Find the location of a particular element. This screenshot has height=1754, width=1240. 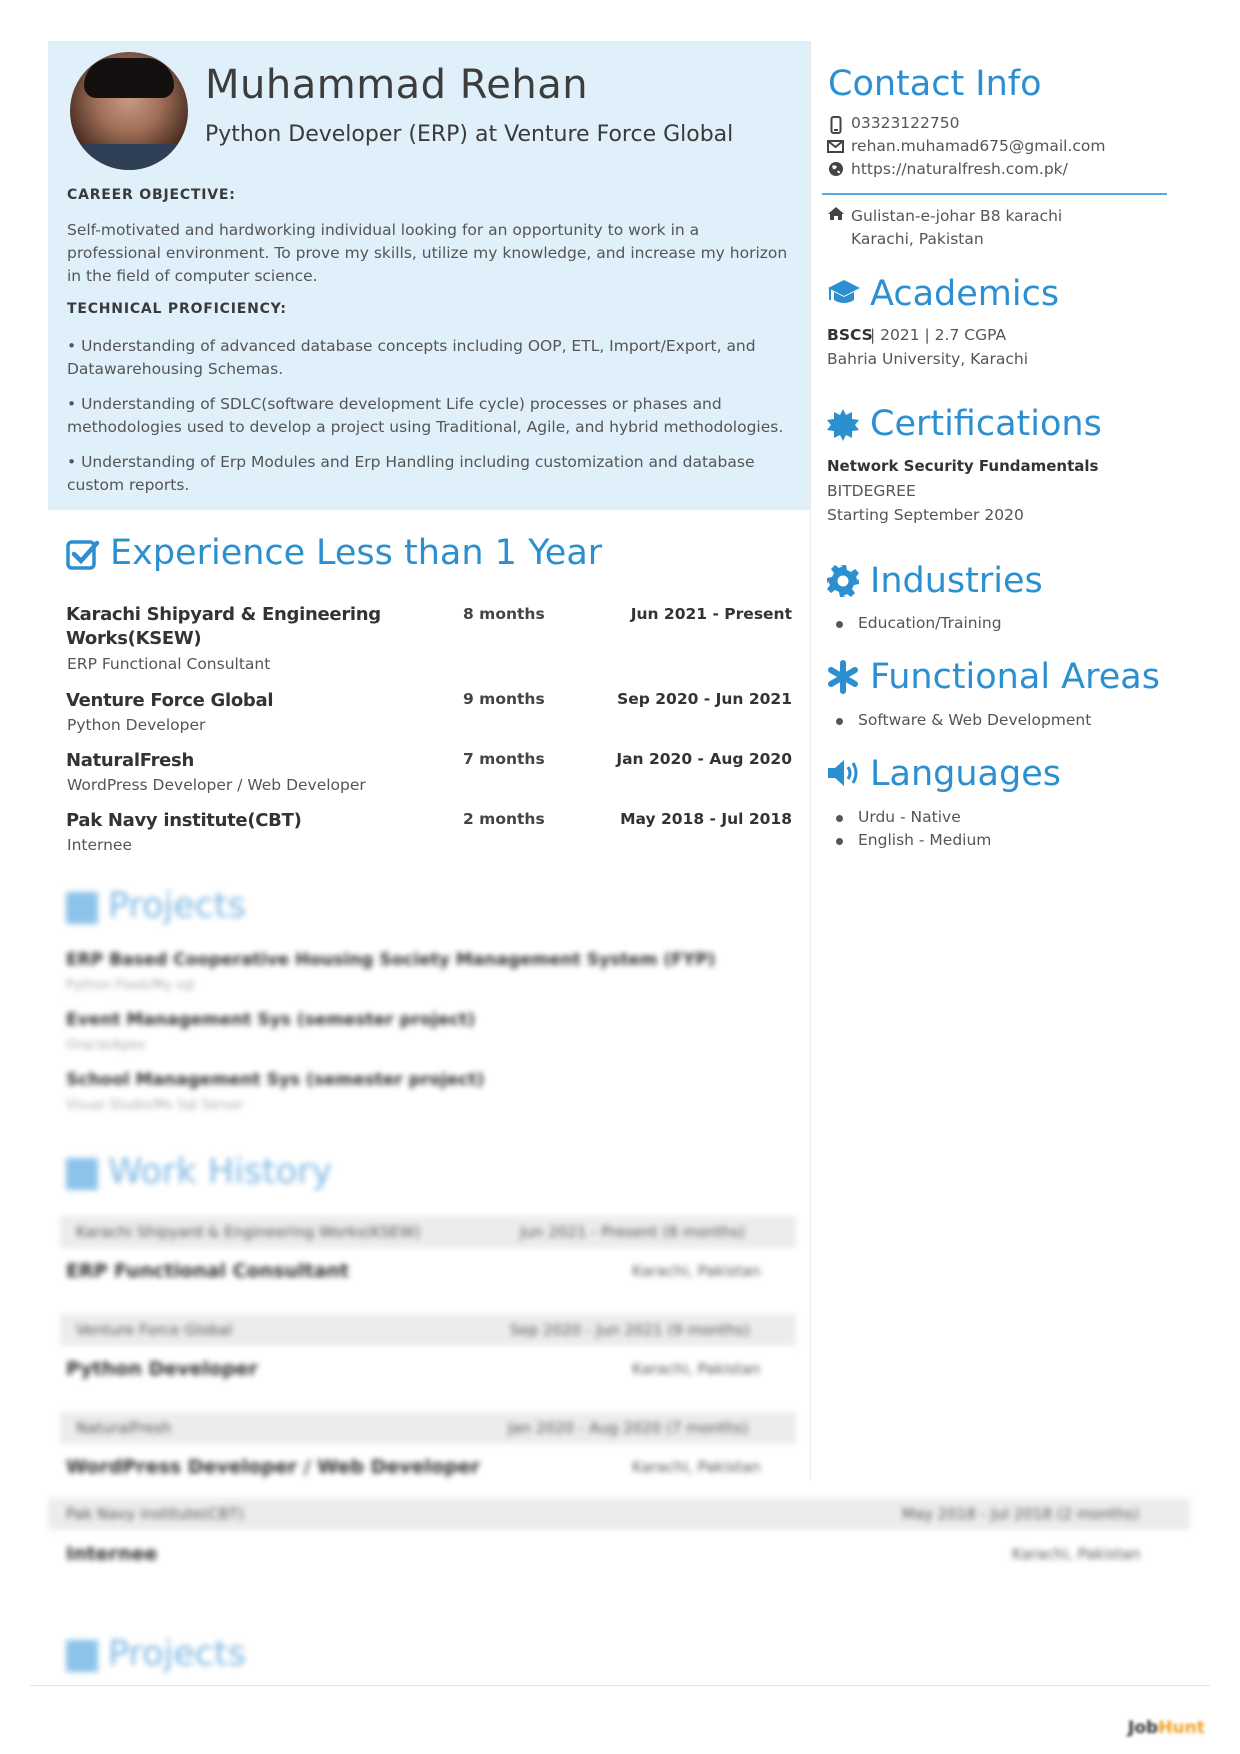

certification-name: Network Security Fundamentals is located at coordinates (963, 466).